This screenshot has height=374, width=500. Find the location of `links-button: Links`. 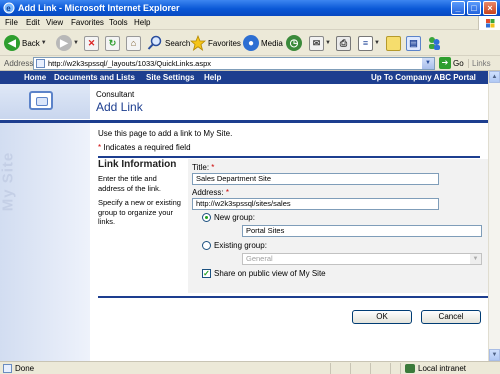

links-button: Links is located at coordinates (479, 63).